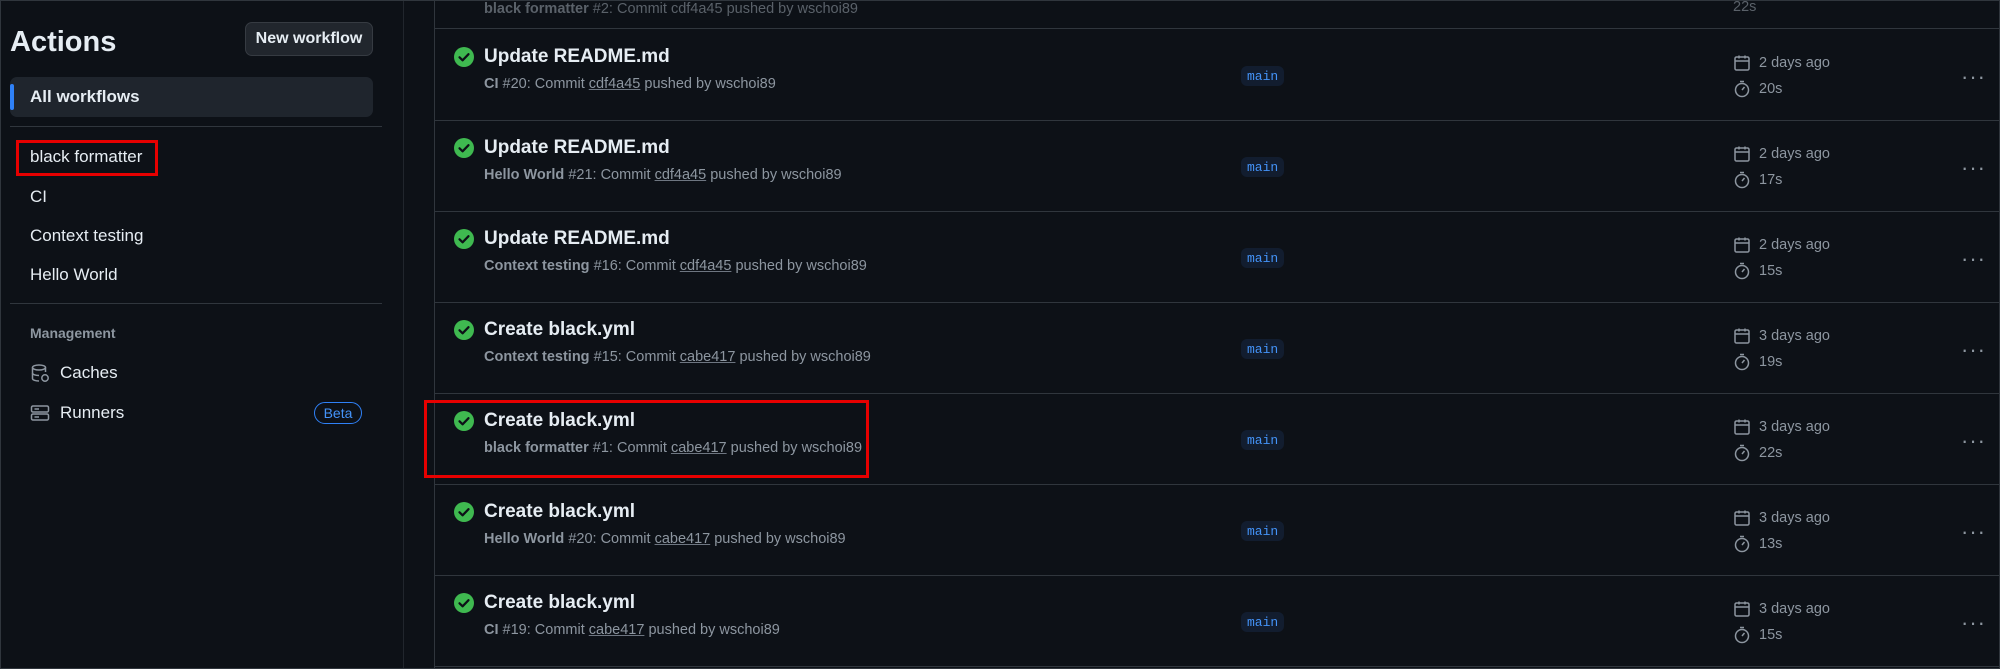  I want to click on run-duration: 20s, so click(1757, 89).